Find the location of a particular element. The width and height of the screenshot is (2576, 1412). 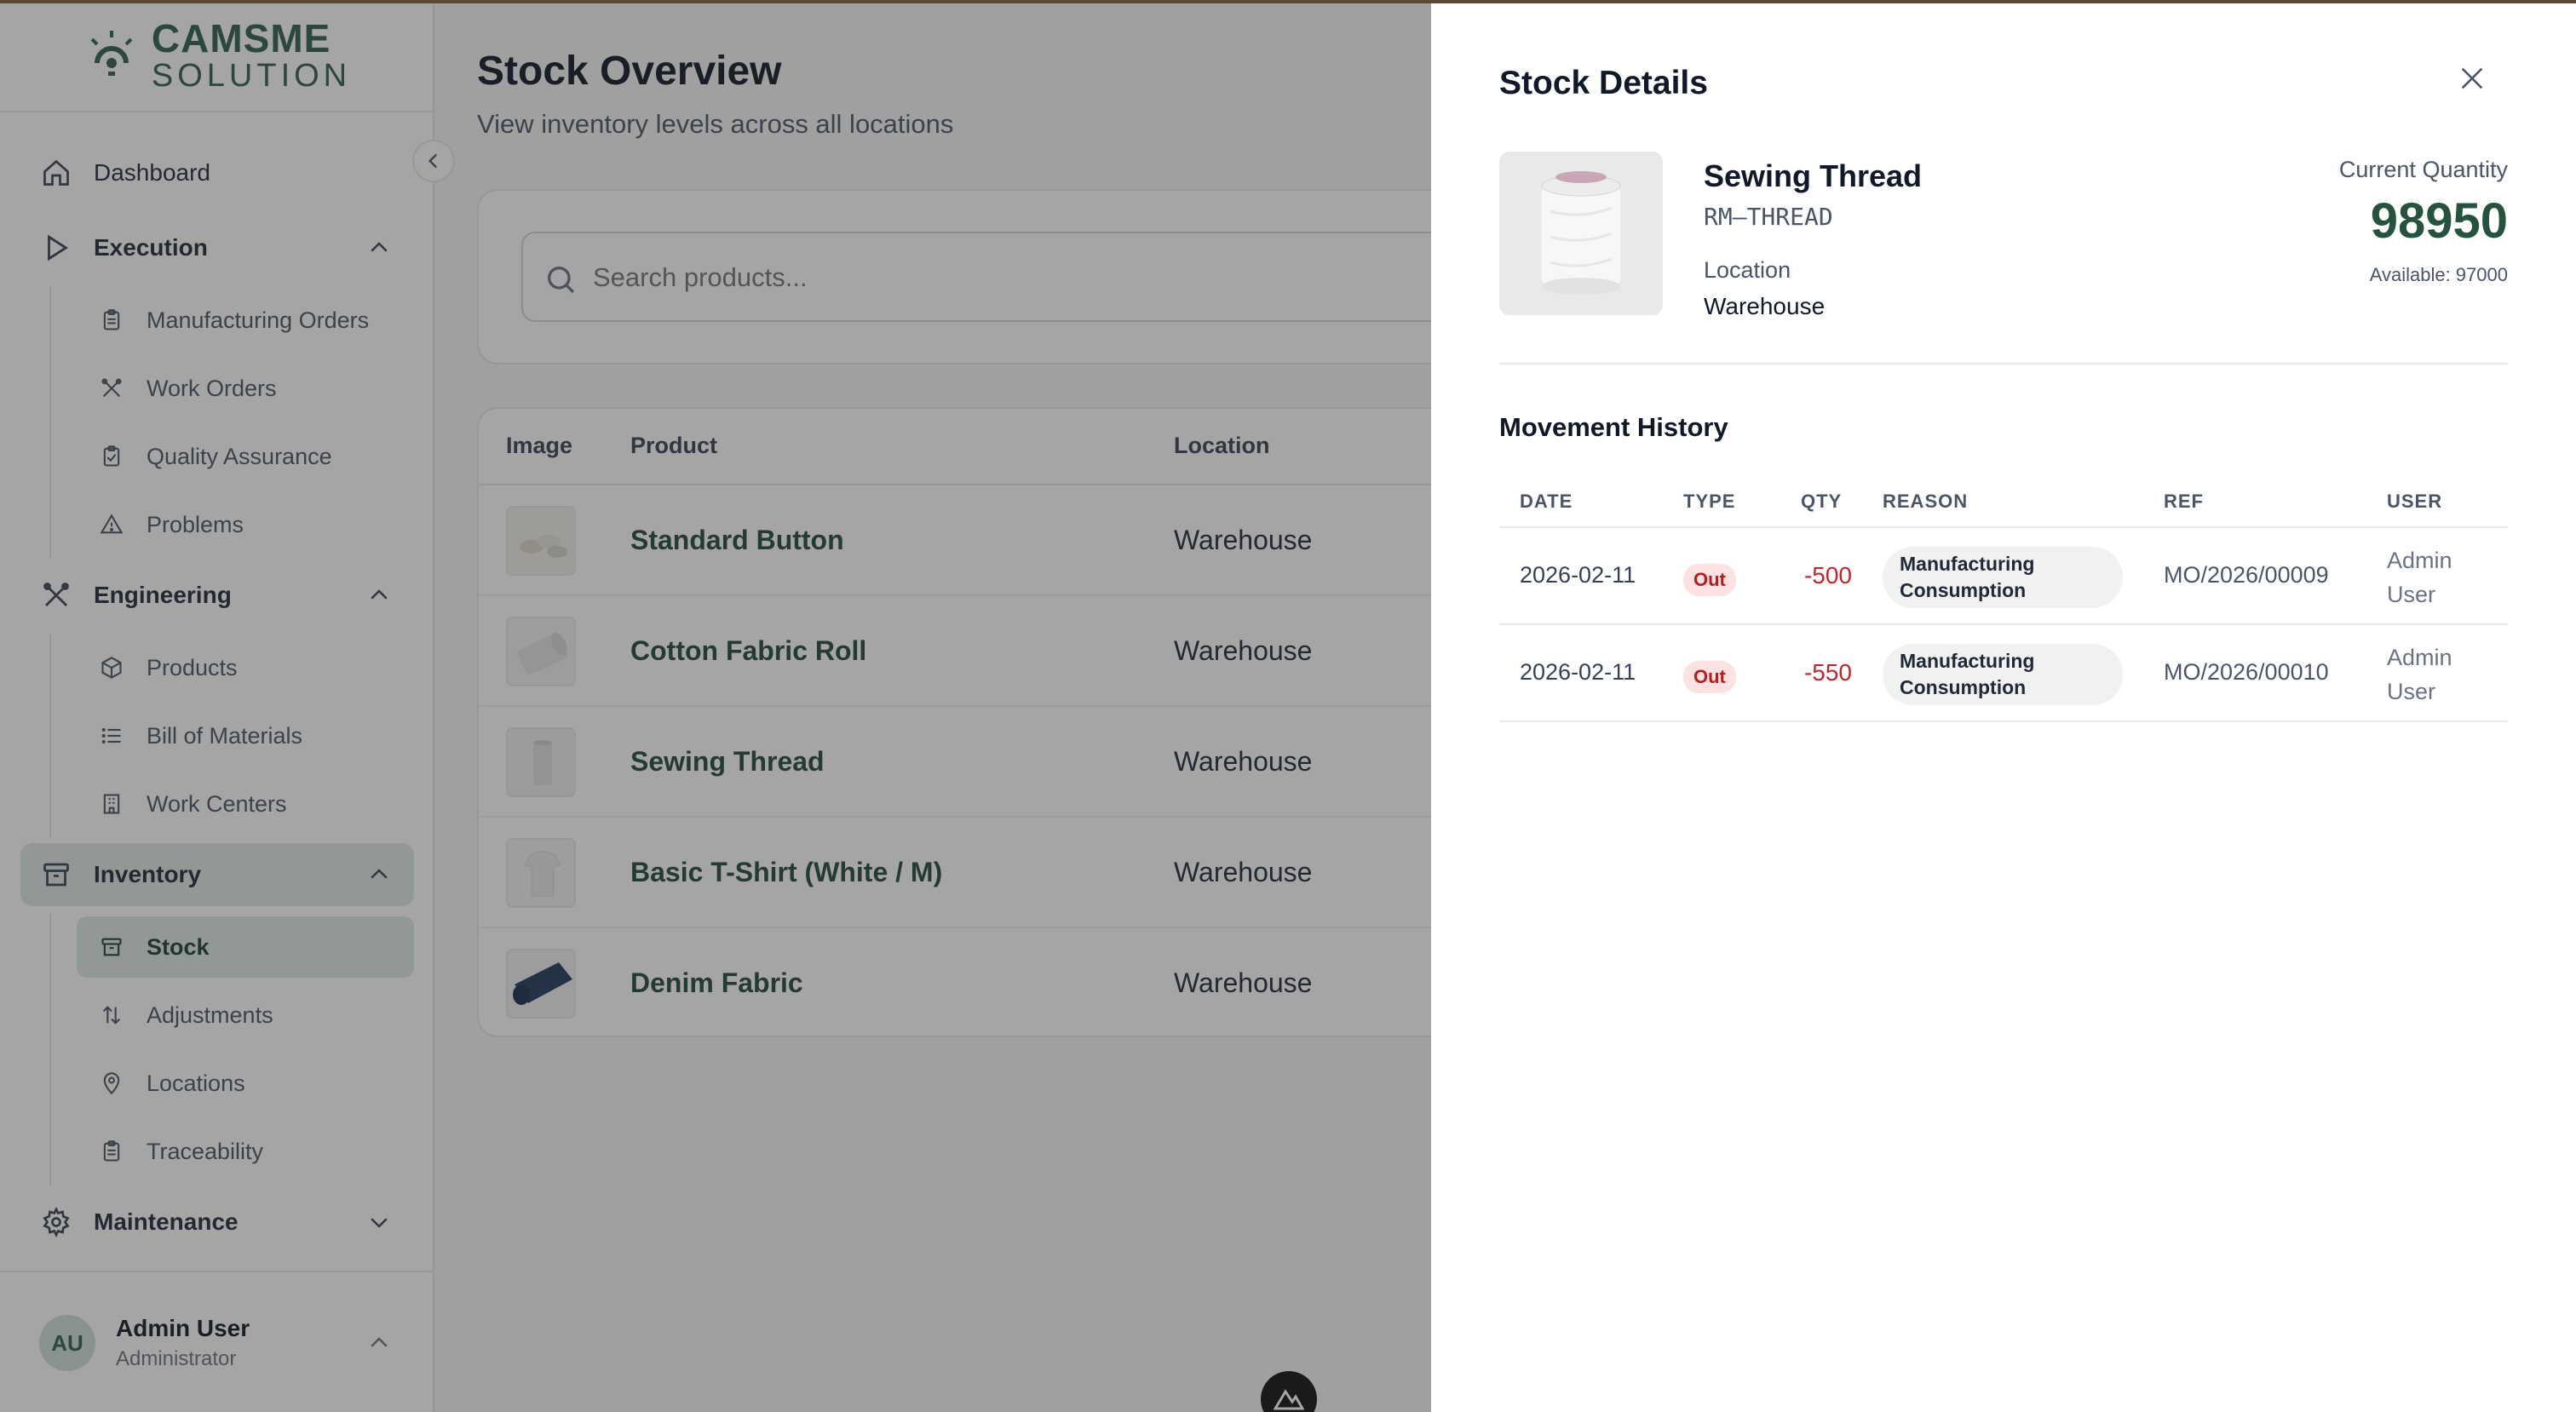

location-value: Warehouse is located at coordinates (1765, 306).